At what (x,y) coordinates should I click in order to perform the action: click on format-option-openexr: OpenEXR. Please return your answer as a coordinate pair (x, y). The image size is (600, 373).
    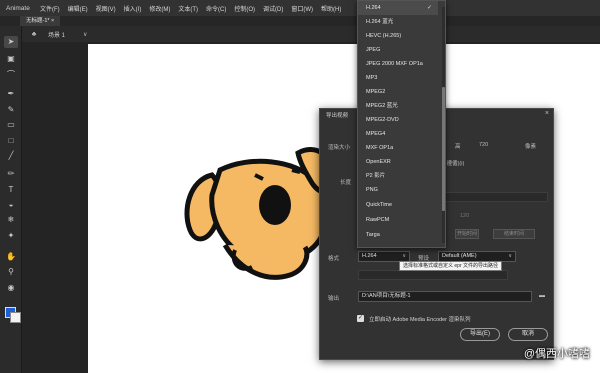
    Looking at the image, I should click on (398, 162).